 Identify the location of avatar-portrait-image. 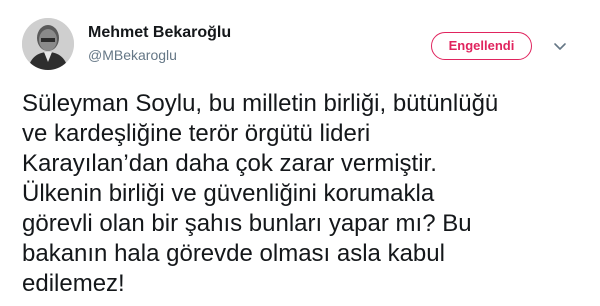
(48, 44).